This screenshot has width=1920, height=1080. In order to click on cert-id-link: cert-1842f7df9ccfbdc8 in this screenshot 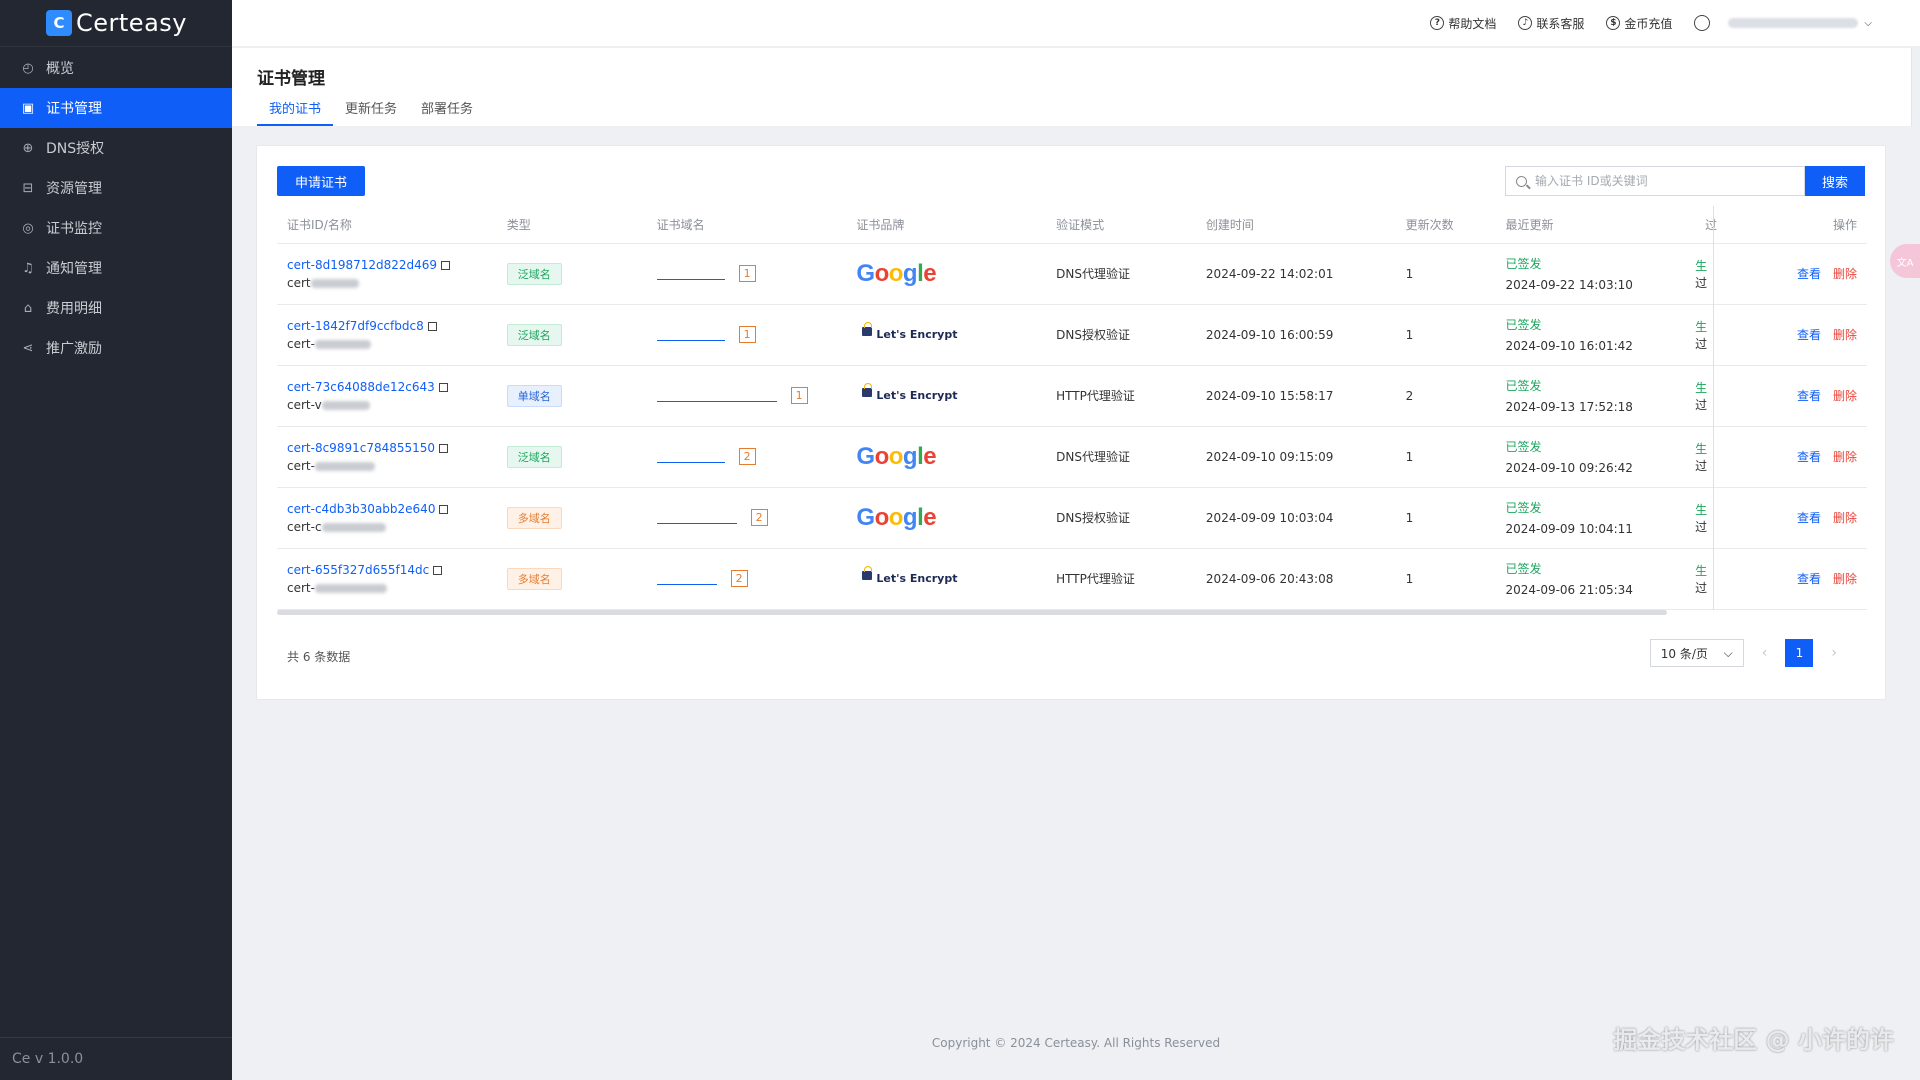, I will do `click(355, 326)`.